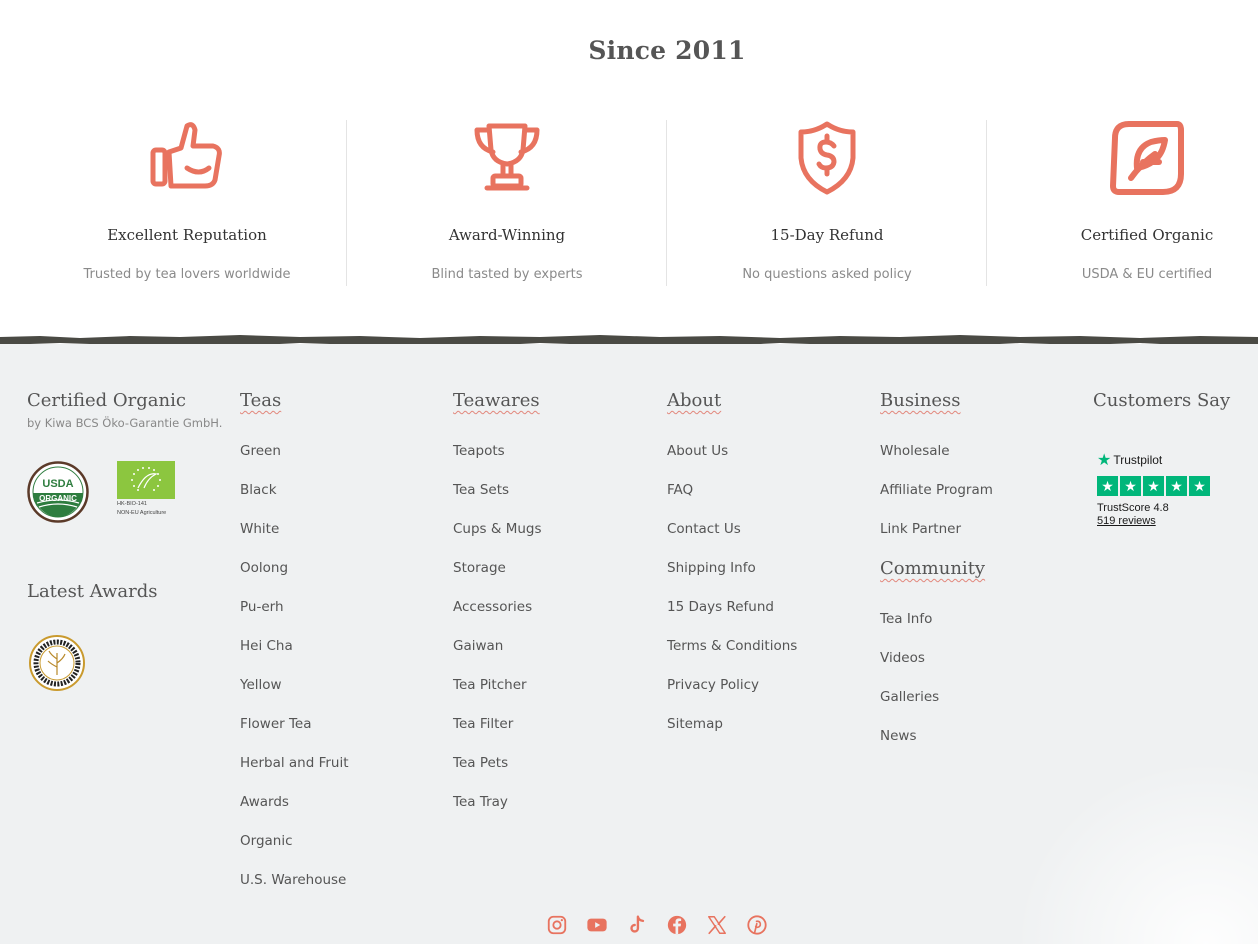 The image size is (1258, 944). Describe the element at coordinates (187, 274) in the screenshot. I see `feature-subtitle: Trusted by tea lovers worldwide` at that location.